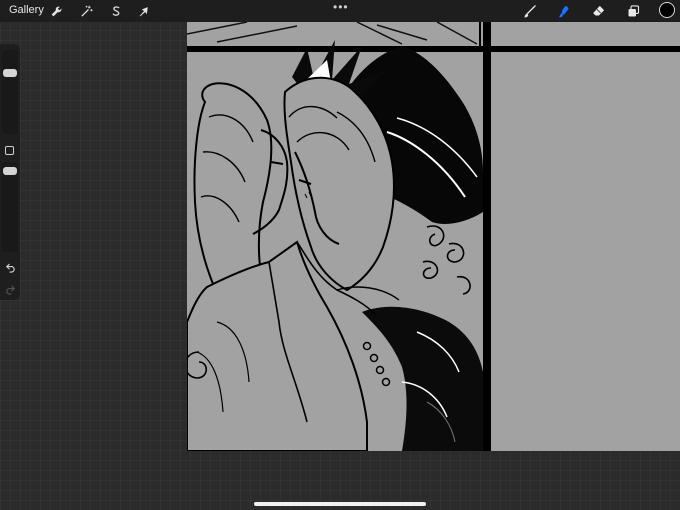  What do you see at coordinates (115, 11) in the screenshot?
I see `selection-s-icon` at bounding box center [115, 11].